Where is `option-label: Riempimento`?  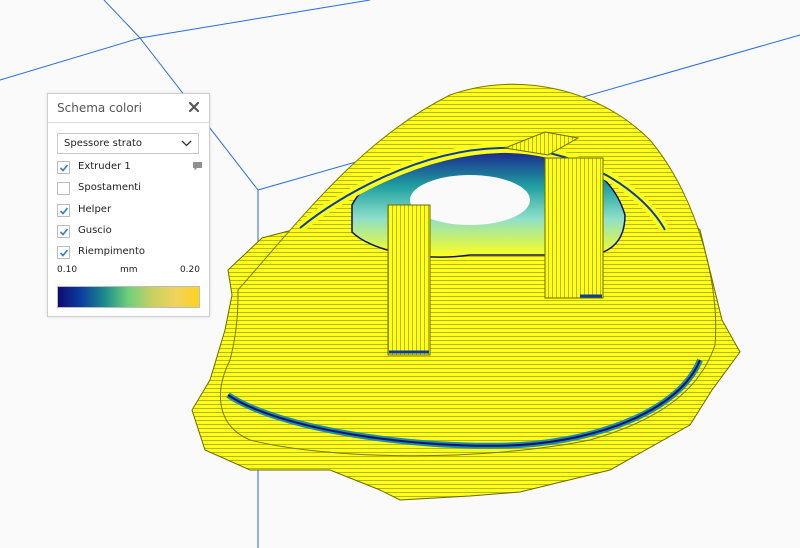 option-label: Riempimento is located at coordinates (112, 251).